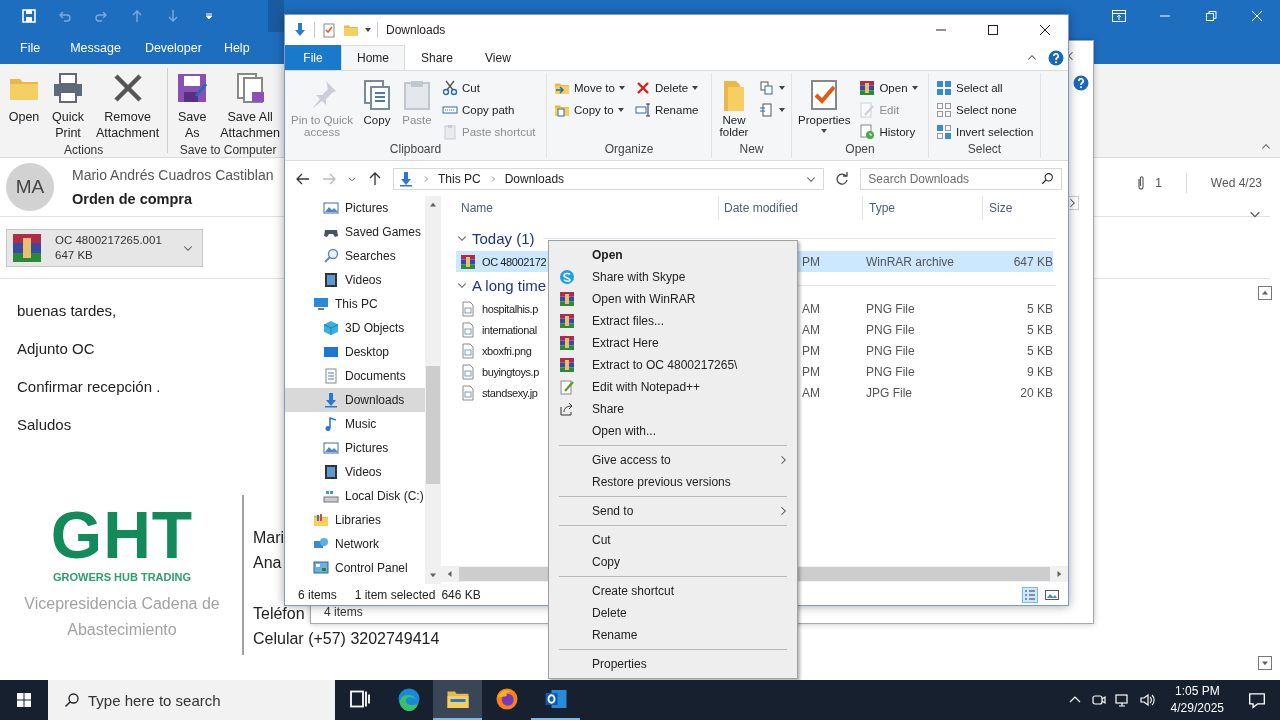 Image resolution: width=1280 pixels, height=720 pixels. I want to click on menu-item: Extract Here, so click(673, 343).